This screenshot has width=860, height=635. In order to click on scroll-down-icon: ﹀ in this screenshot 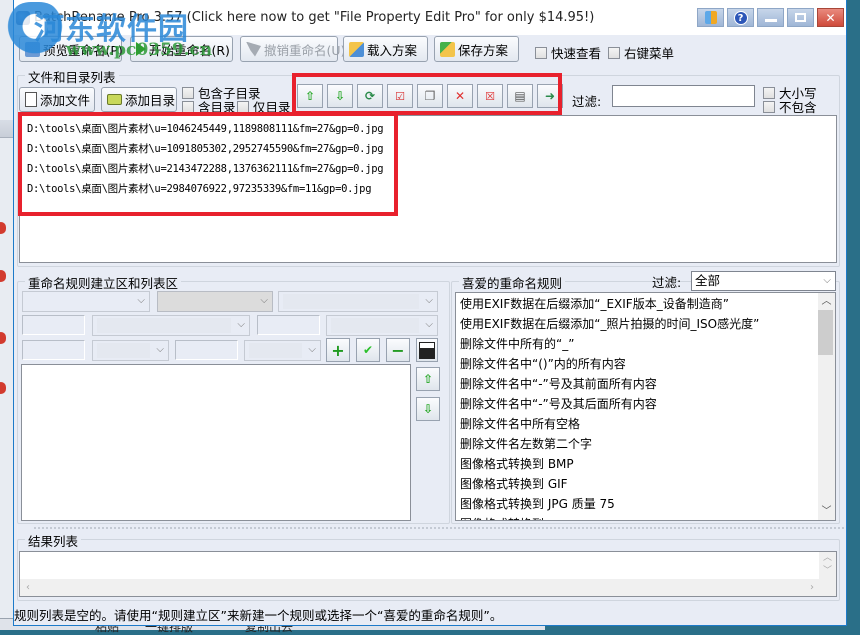, I will do `click(826, 511)`.